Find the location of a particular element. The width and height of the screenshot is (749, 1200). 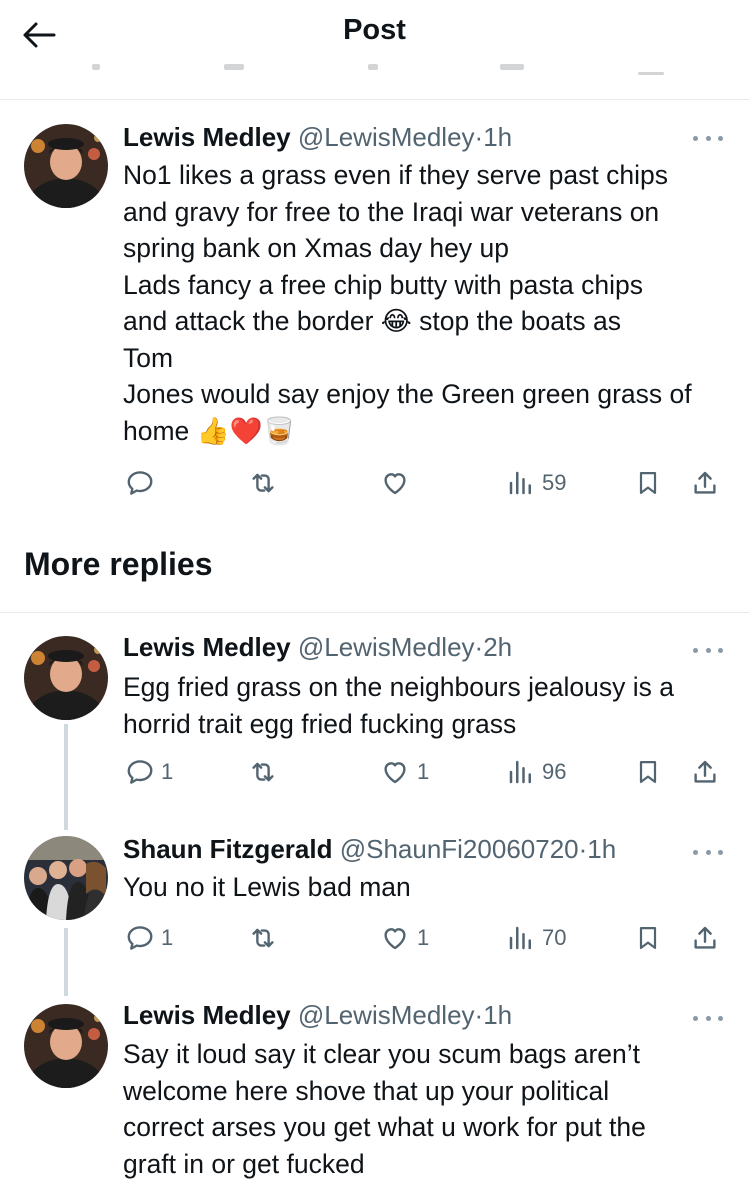

top-bar: Post is located at coordinates (374, 50).